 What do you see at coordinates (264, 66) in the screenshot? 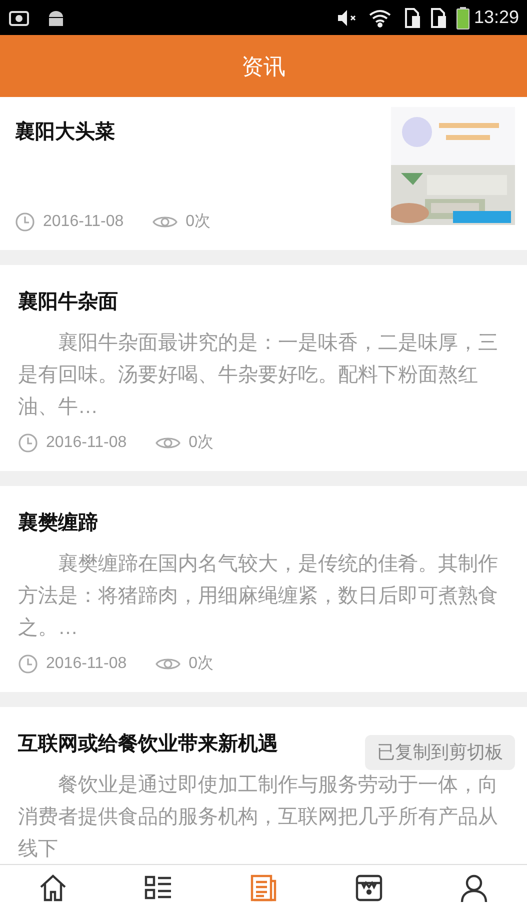
I see `page-title: 资讯` at bounding box center [264, 66].